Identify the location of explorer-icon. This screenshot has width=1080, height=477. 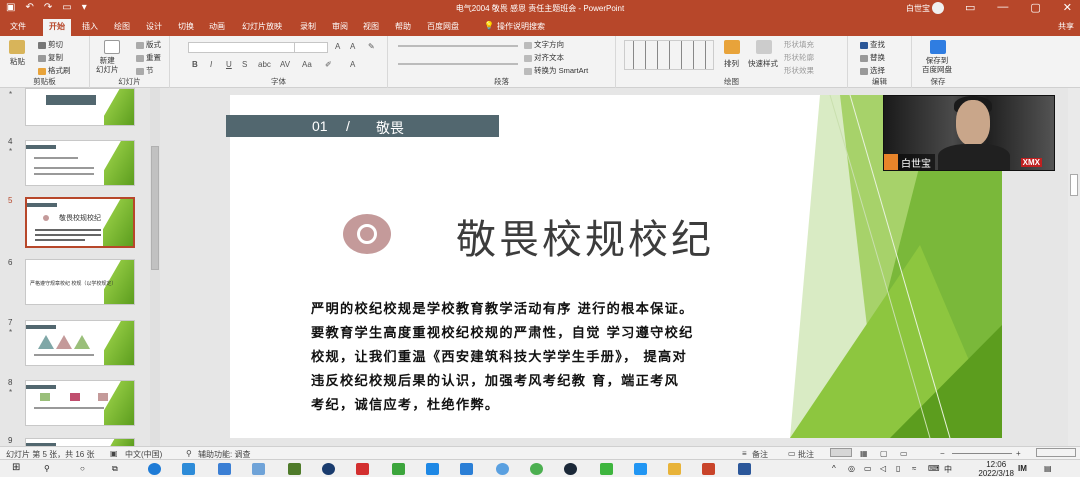
(224, 469).